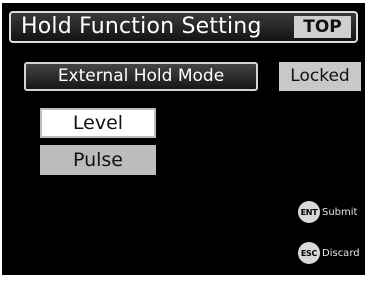  I want to click on option-level: Level, so click(98, 123).